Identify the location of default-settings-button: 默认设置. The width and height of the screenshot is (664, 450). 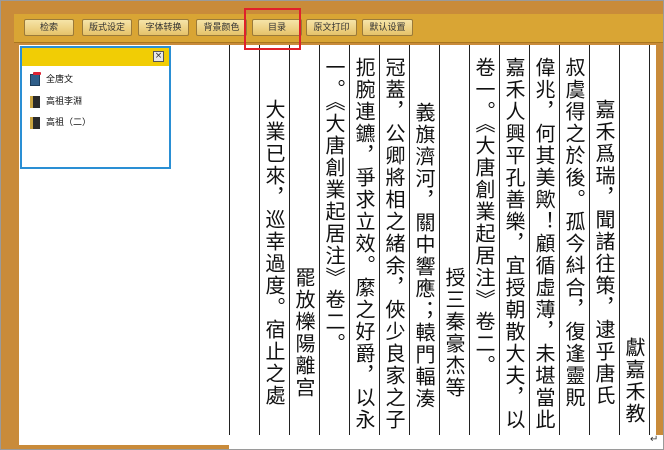
(387, 27).